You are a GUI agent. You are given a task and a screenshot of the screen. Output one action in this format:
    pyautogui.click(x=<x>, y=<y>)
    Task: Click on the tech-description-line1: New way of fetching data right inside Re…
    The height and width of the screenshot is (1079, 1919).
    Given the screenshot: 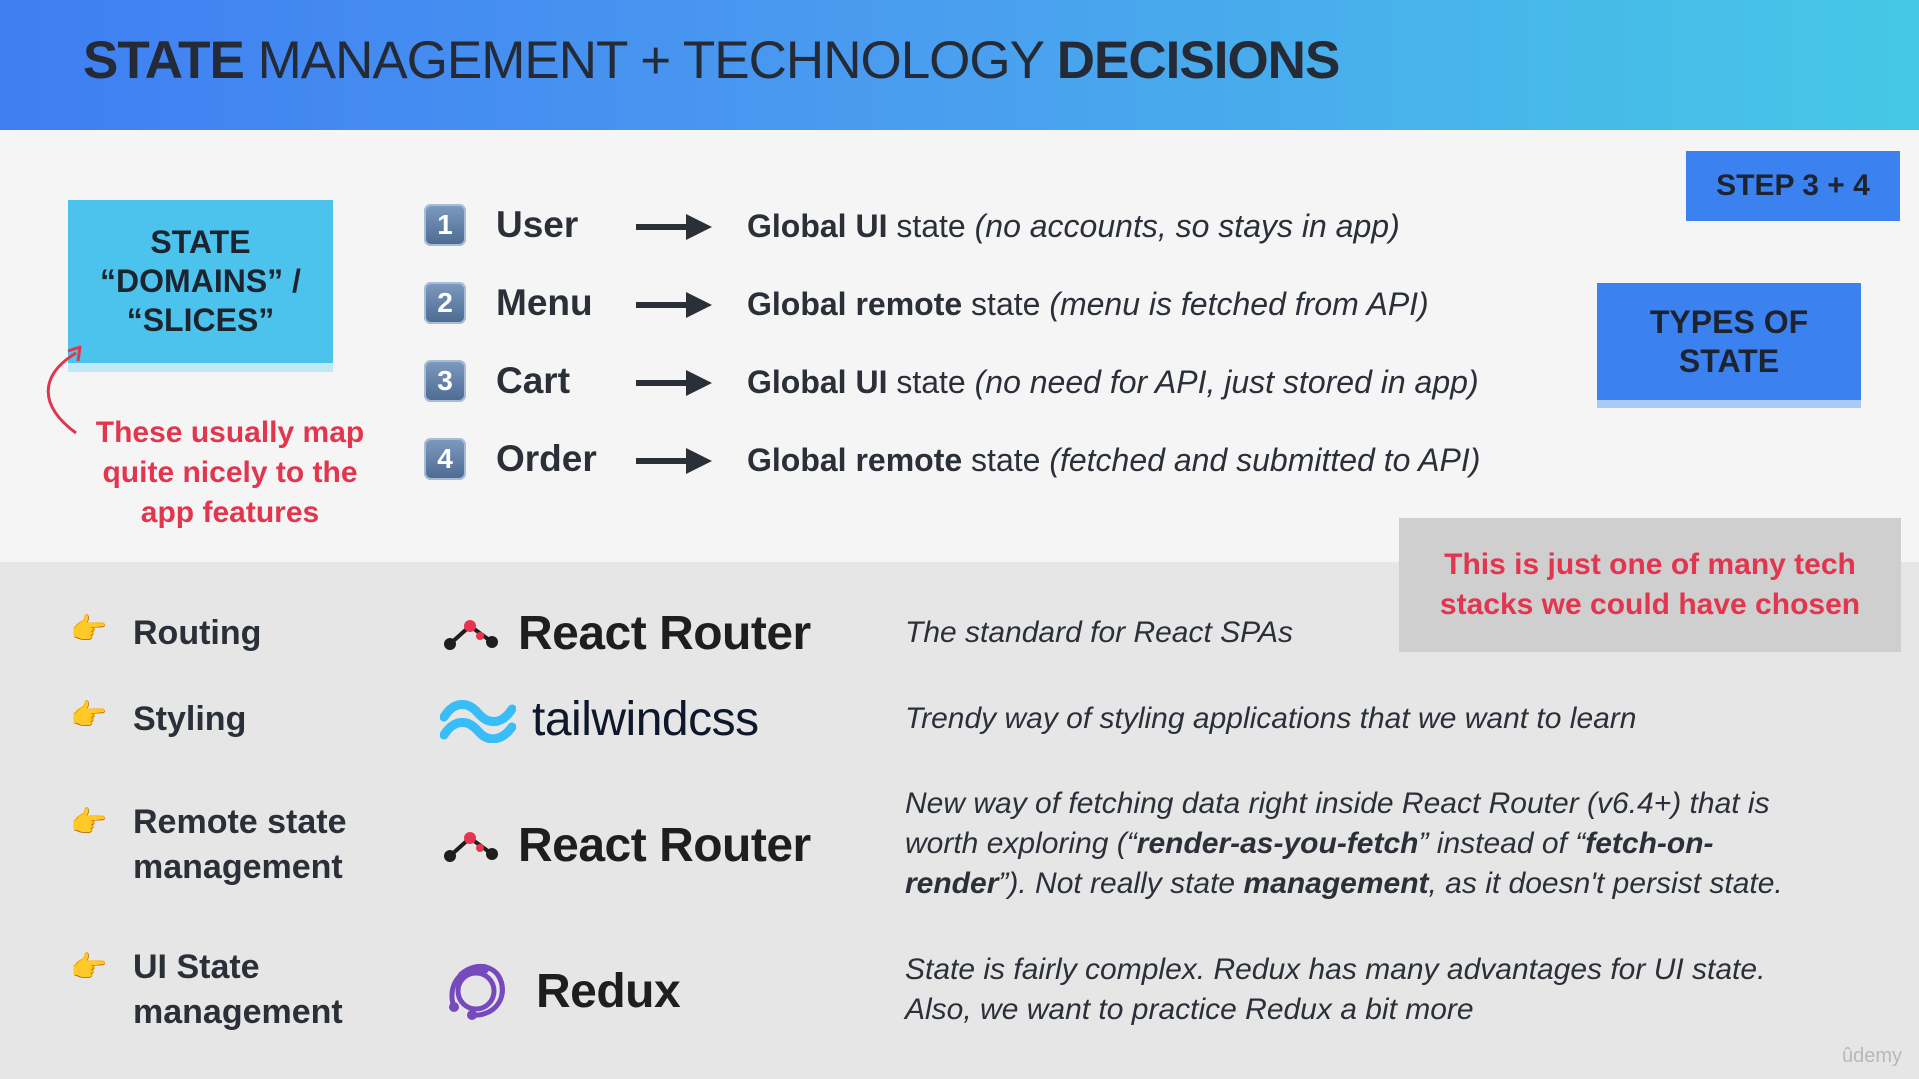 What is the action you would take?
    pyautogui.click(x=1337, y=803)
    